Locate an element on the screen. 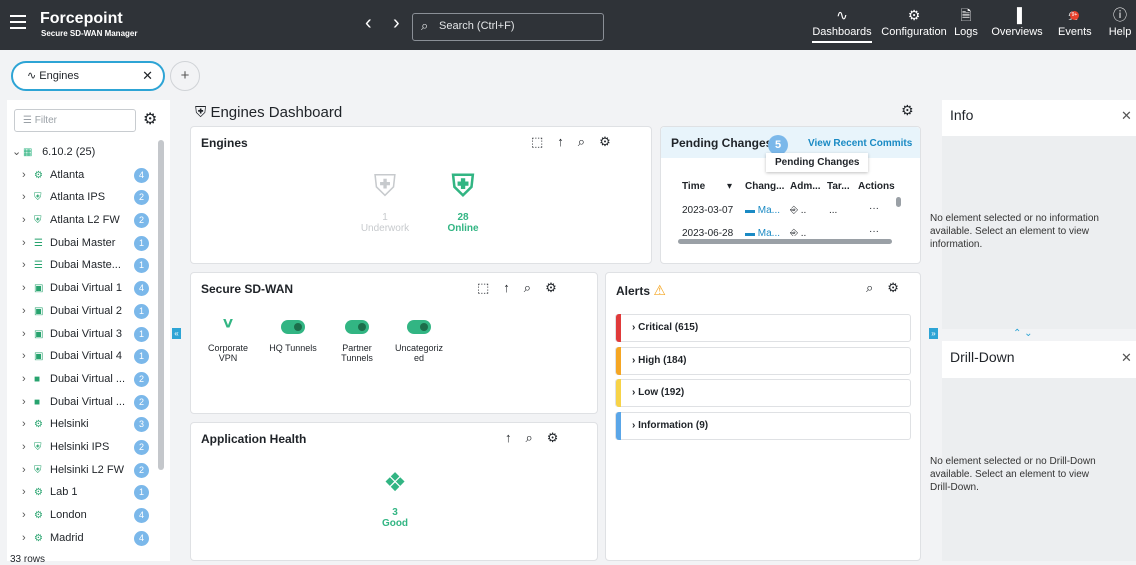 This screenshot has height=565, width=1136. resize-handle-icon: ⌃ ⌄ is located at coordinates (1023, 333).